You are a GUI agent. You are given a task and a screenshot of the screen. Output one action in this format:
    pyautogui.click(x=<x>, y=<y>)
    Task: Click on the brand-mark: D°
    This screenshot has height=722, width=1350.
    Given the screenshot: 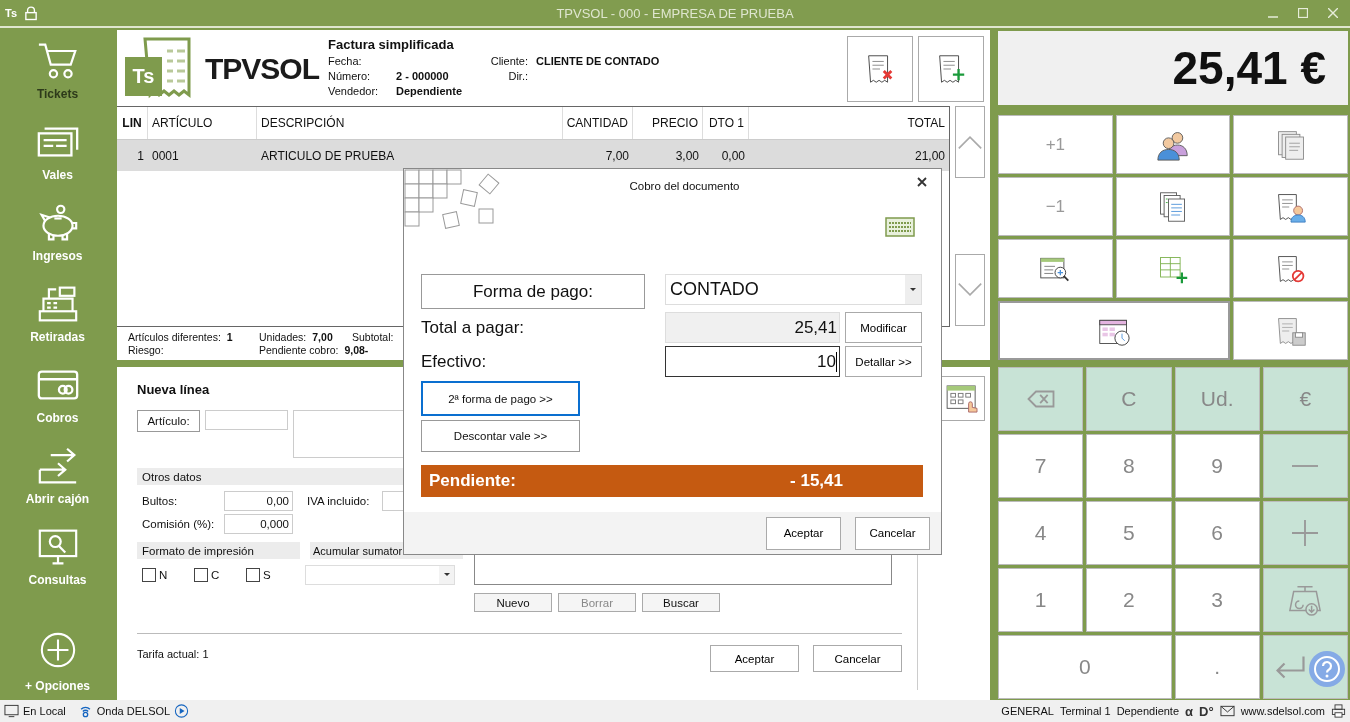 What is the action you would take?
    pyautogui.click(x=1206, y=711)
    